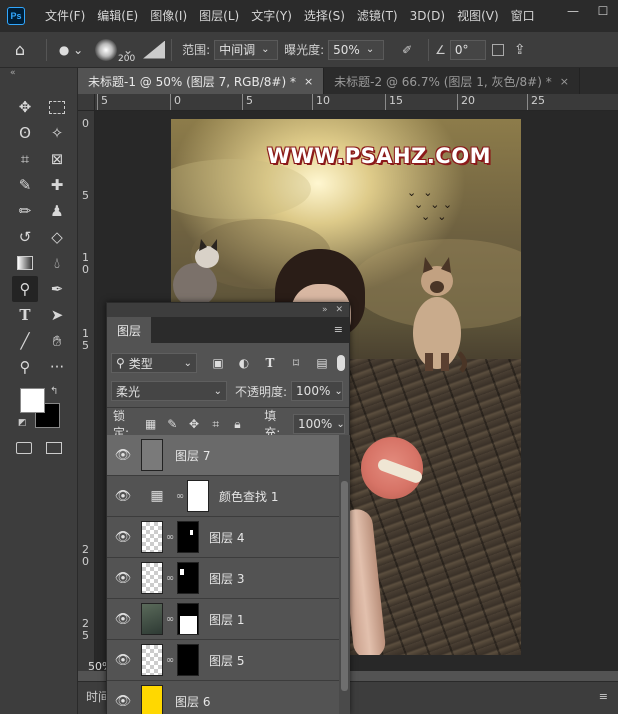 This screenshot has height=714, width=618. What do you see at coordinates (216, 424) in the screenshot?
I see `lock-artboard-icon: ⌗` at bounding box center [216, 424].